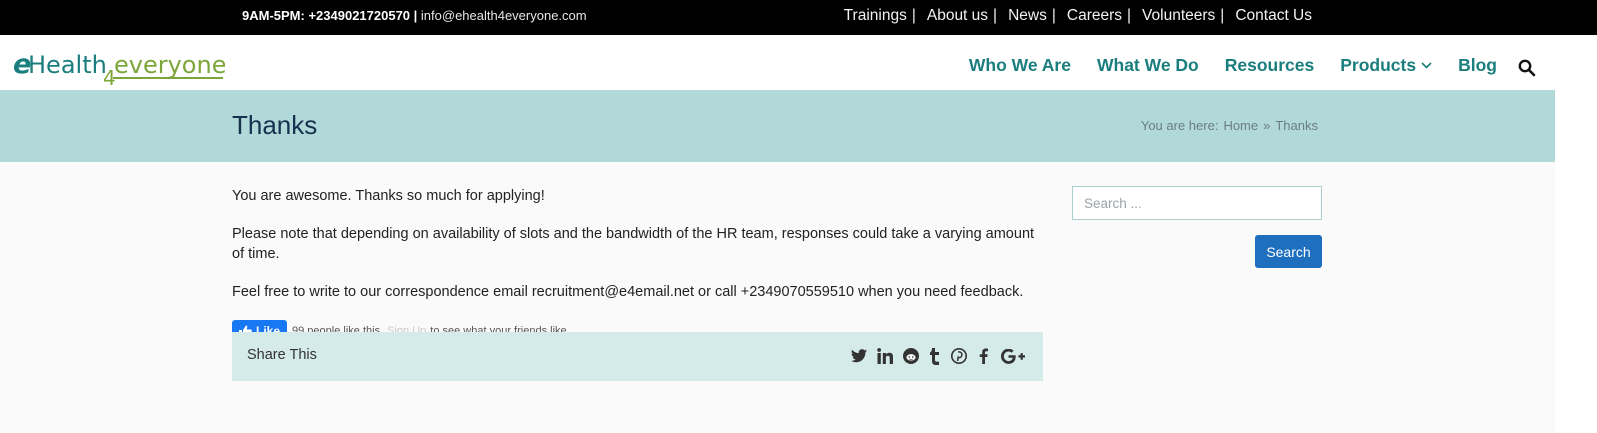 The image size is (1597, 433). What do you see at coordinates (1288, 251) in the screenshot?
I see `search-button: Search` at bounding box center [1288, 251].